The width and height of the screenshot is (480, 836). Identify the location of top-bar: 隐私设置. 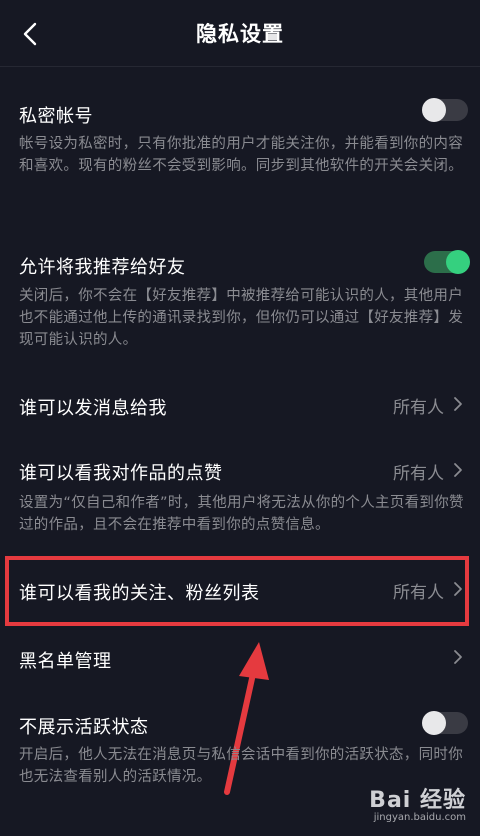
(240, 33).